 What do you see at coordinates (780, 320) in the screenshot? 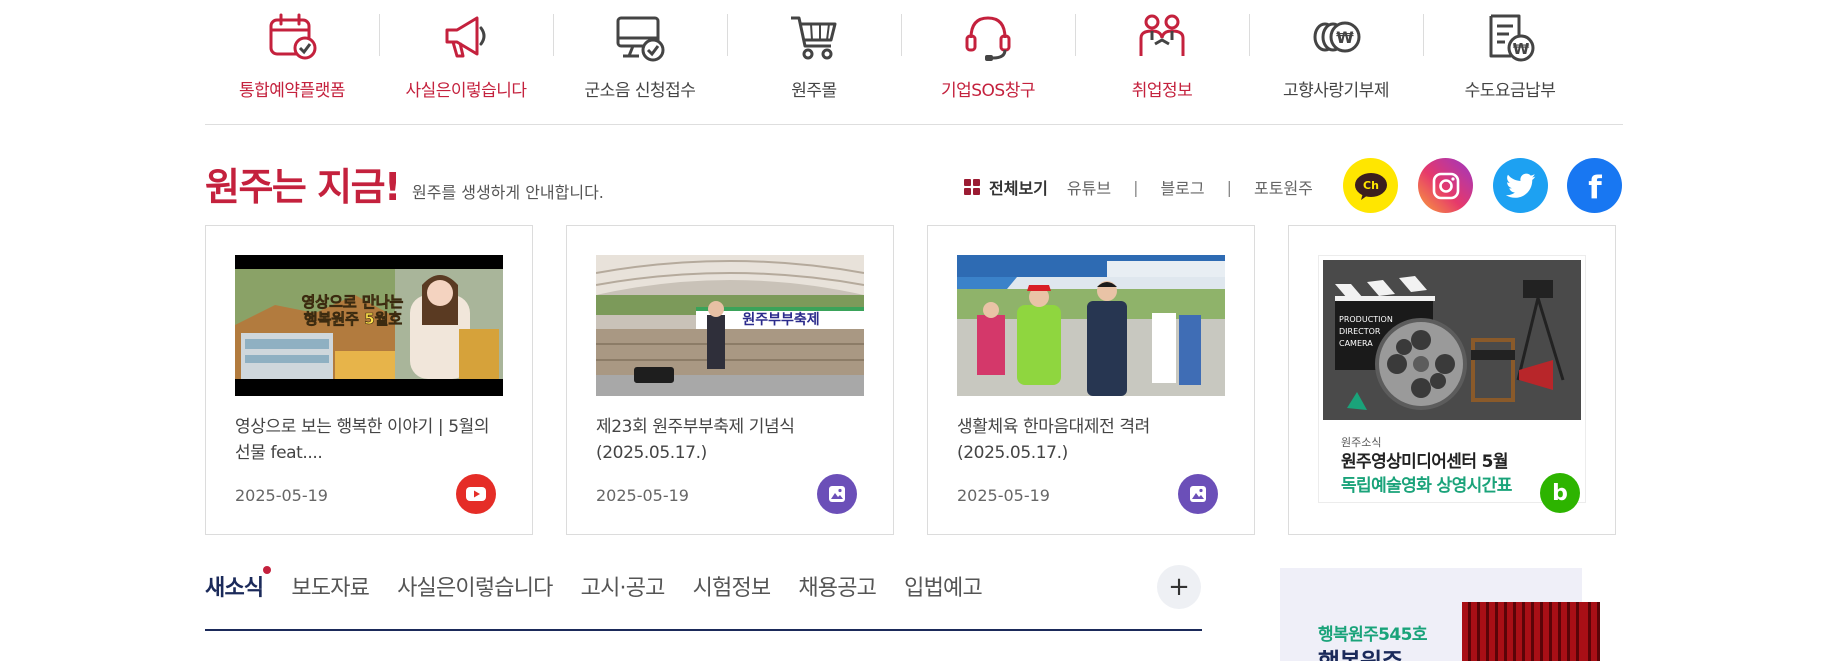
I see `thumbnail-caption: 원주부부축제` at bounding box center [780, 320].